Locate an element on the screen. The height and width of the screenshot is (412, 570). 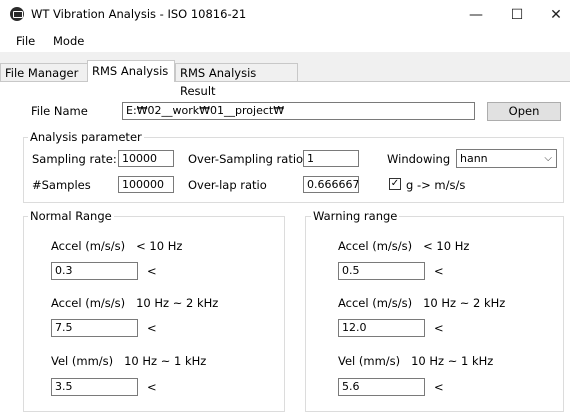
file-name-input: E:₩02__work₩01__project₩ is located at coordinates (298, 111).